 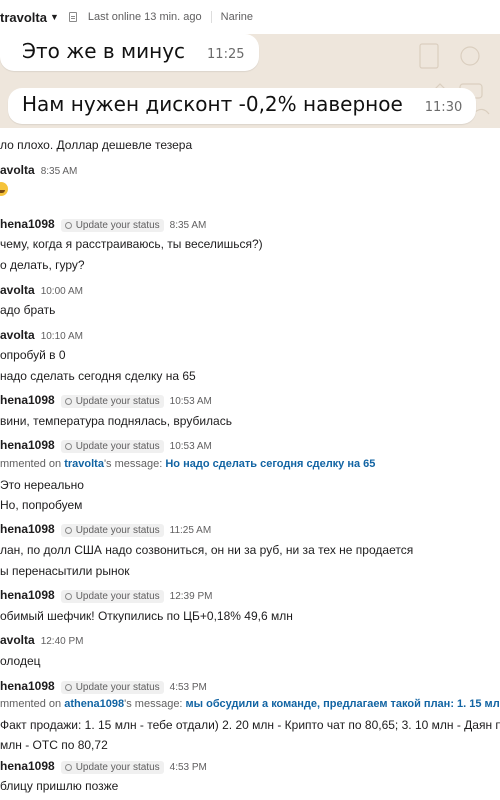 I want to click on last-online-status: Last online 13 min. ago, so click(x=144, y=17).